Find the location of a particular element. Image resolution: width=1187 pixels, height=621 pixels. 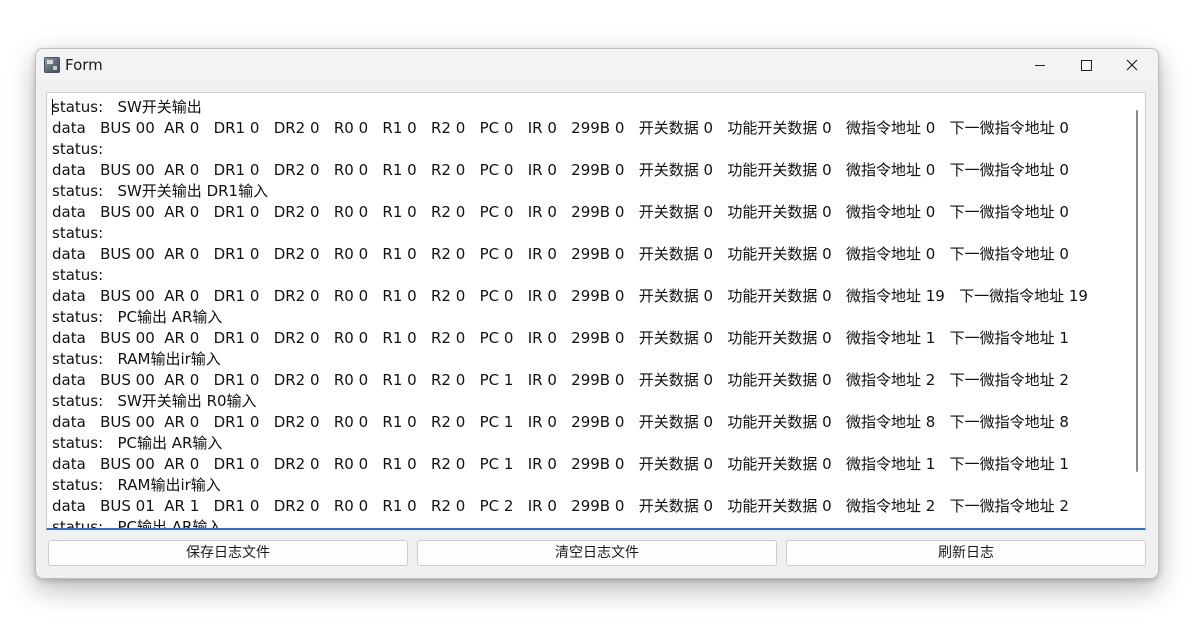

minimize-button is located at coordinates (1040, 65).